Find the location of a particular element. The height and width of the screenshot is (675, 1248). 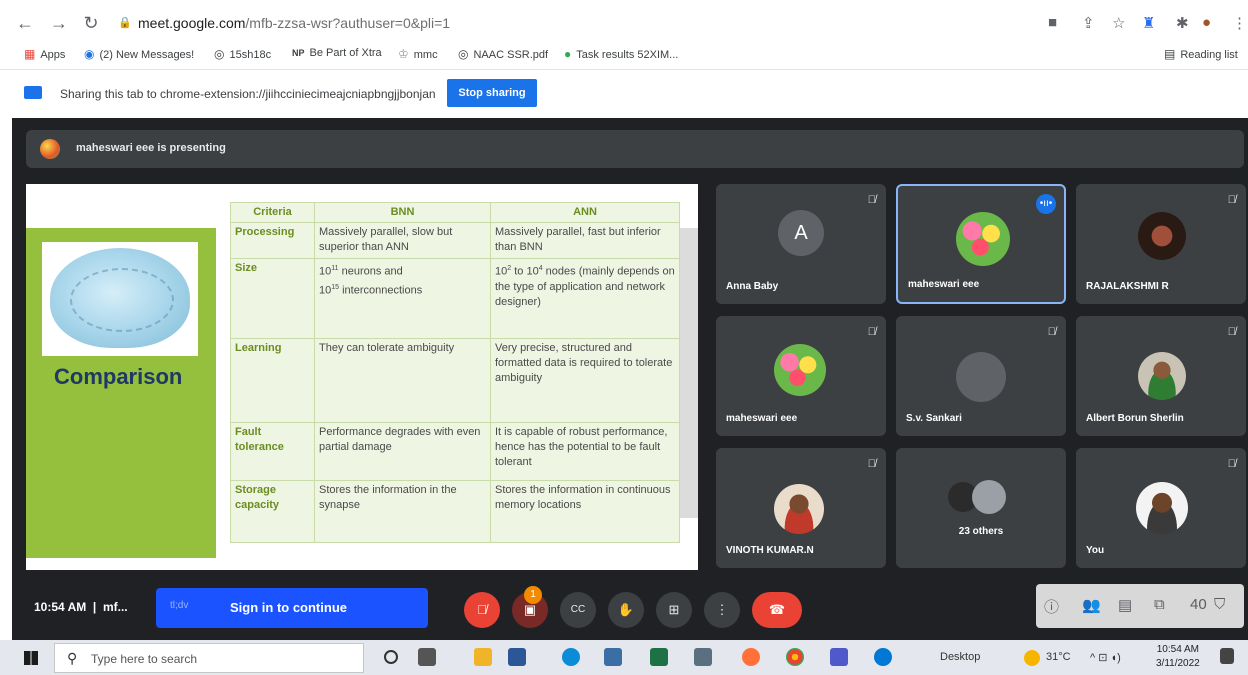

search-placeholder: Type here to search is located at coordinates (144, 659).